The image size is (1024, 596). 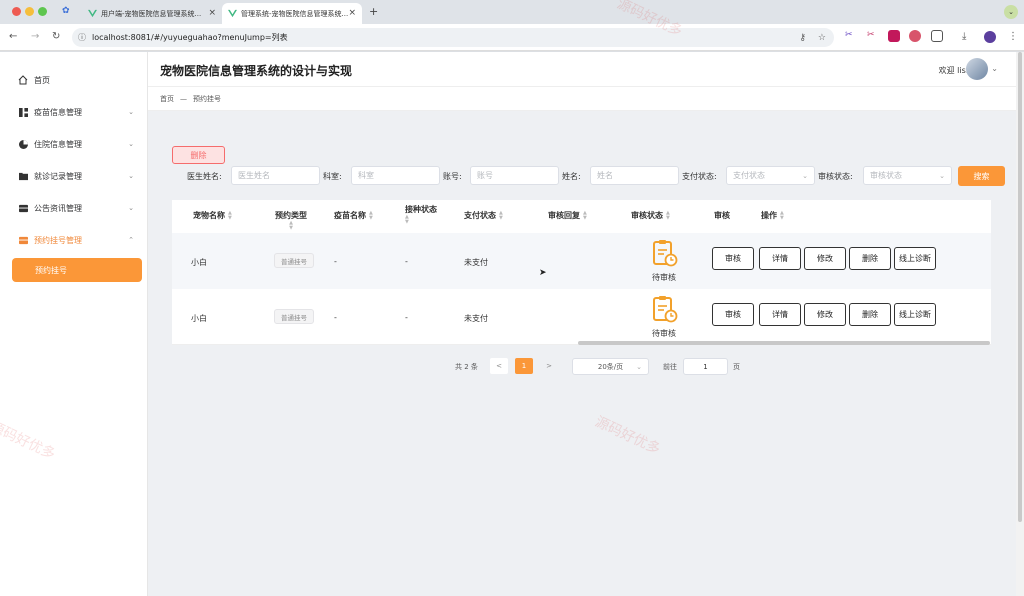 What do you see at coordinates (549, 366) in the screenshot?
I see `next-page-button: >` at bounding box center [549, 366].